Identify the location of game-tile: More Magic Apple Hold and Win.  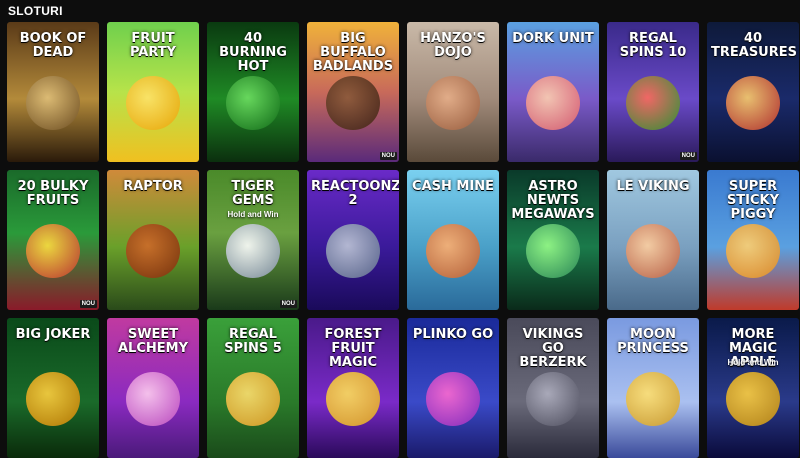
(753, 388).